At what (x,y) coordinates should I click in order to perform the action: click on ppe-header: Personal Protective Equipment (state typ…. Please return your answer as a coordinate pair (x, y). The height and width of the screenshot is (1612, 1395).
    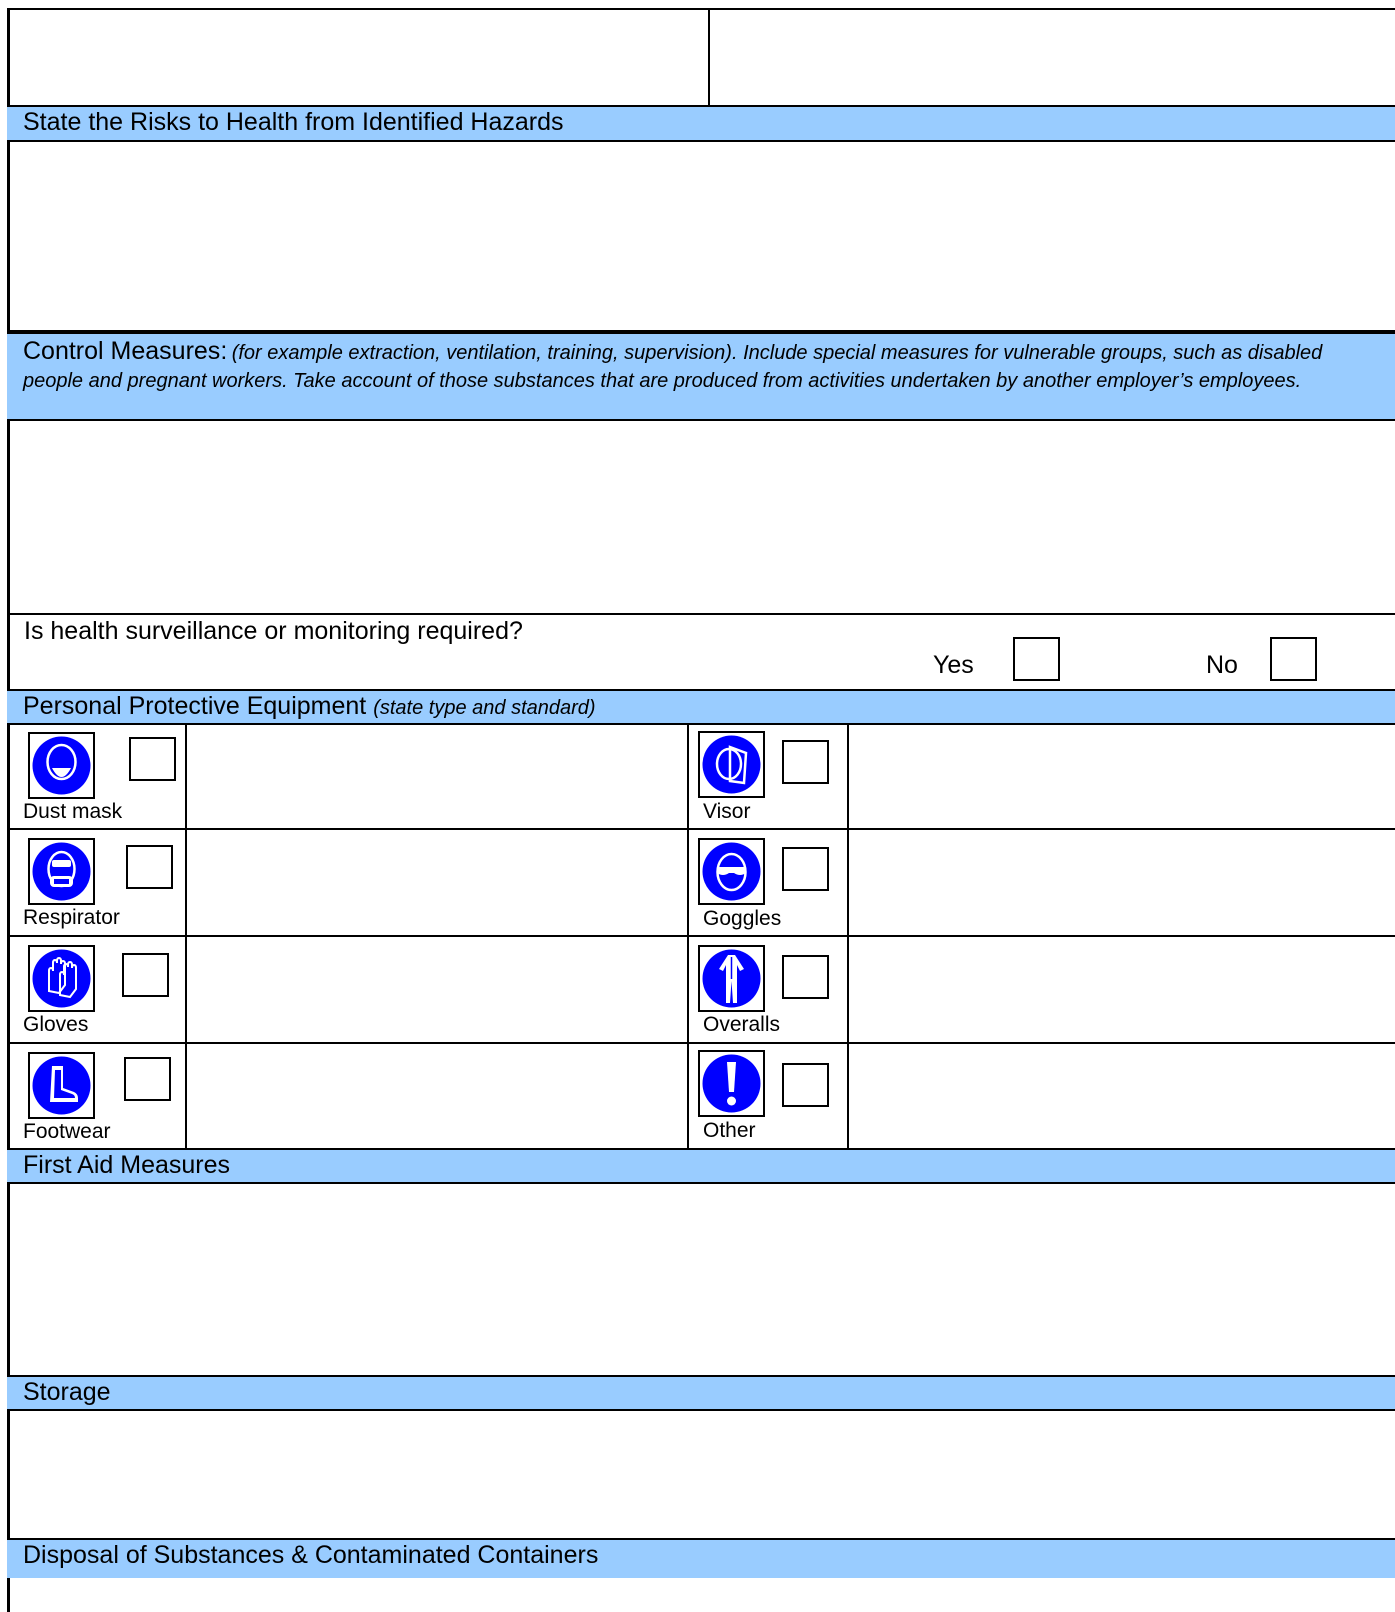
    Looking at the image, I should click on (701, 707).